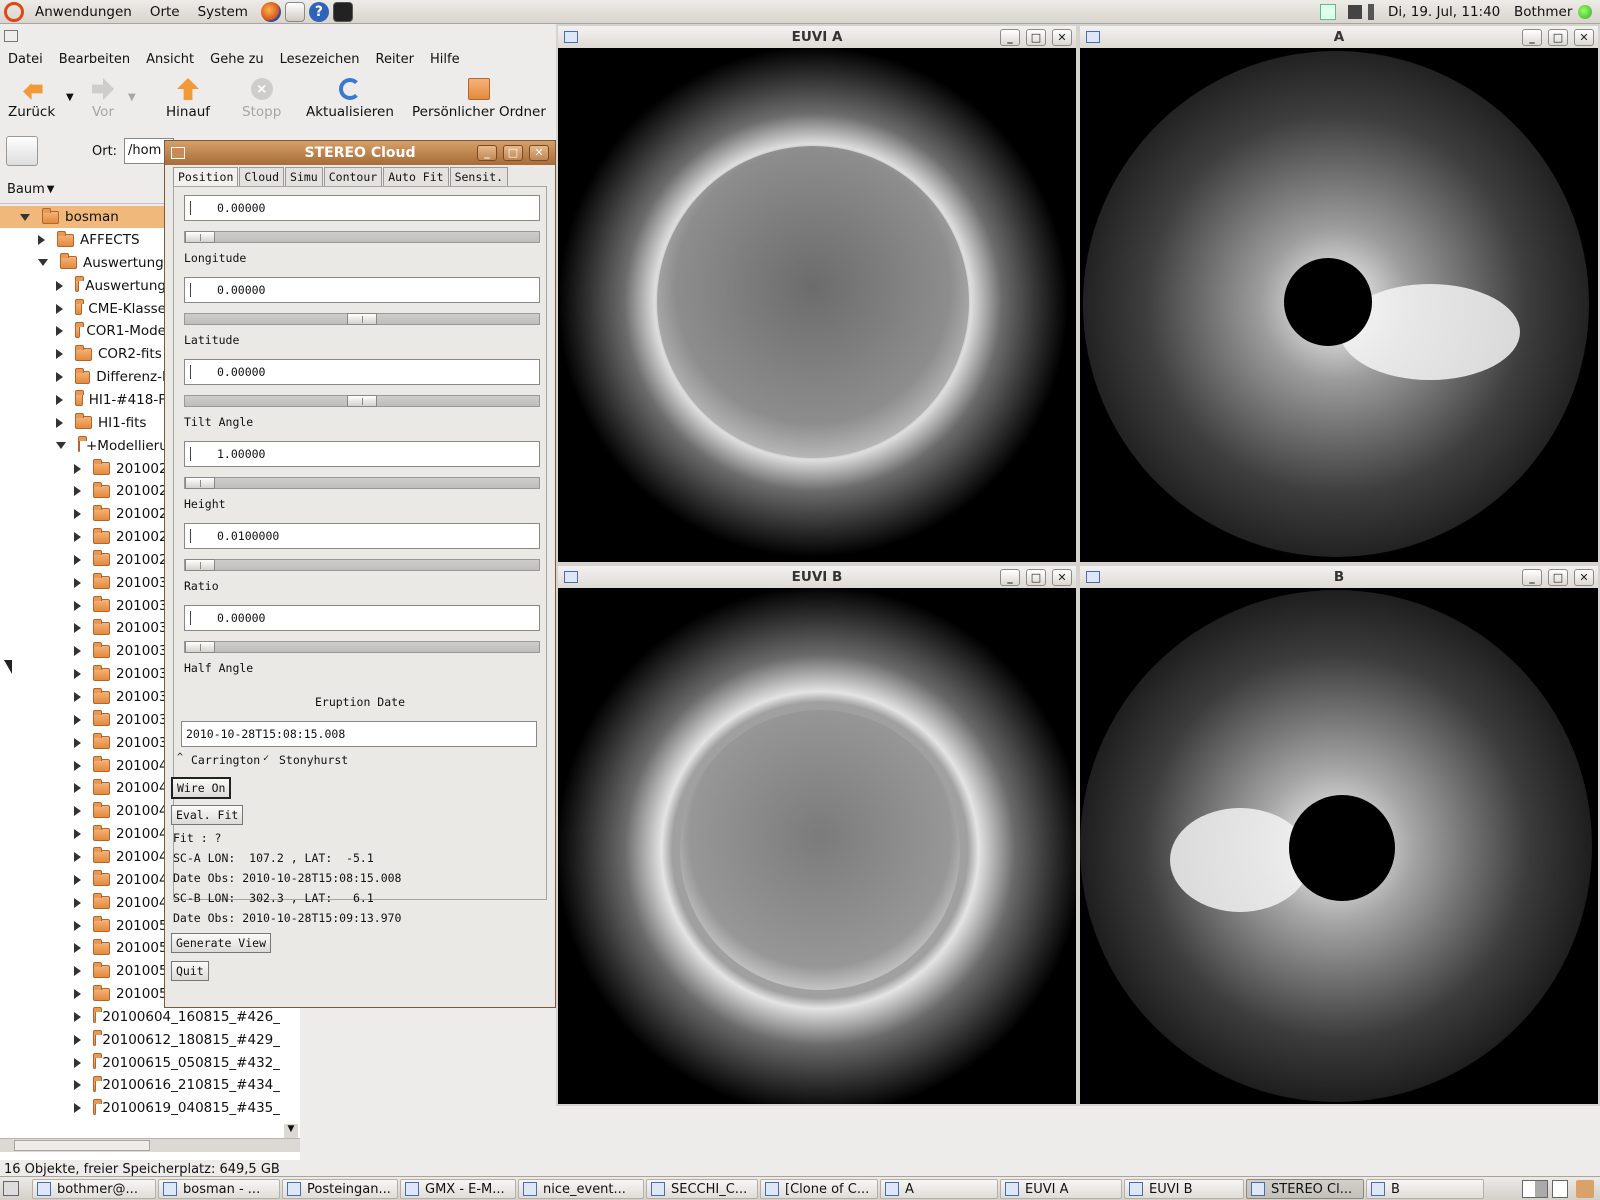 The image size is (1600, 1200). What do you see at coordinates (1560, 1189) in the screenshot?
I see `workspace-2-icon` at bounding box center [1560, 1189].